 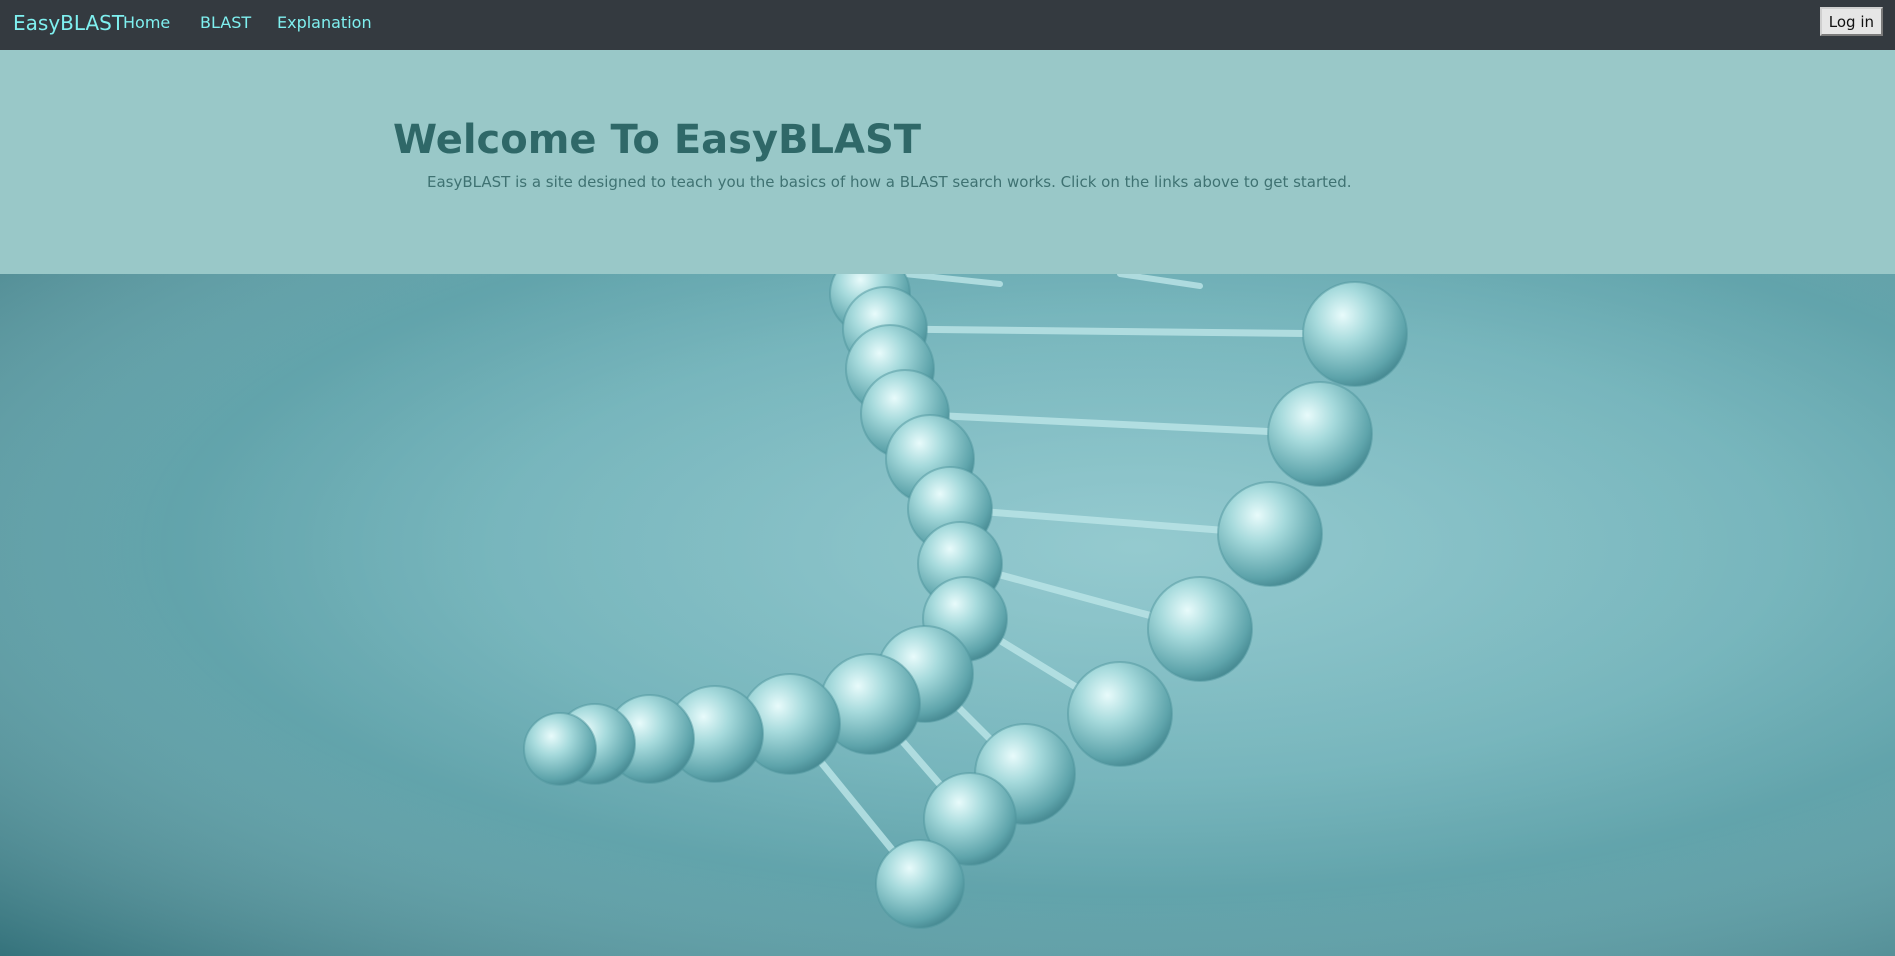 What do you see at coordinates (225, 23) in the screenshot?
I see `nav-link-blast: BLAST` at bounding box center [225, 23].